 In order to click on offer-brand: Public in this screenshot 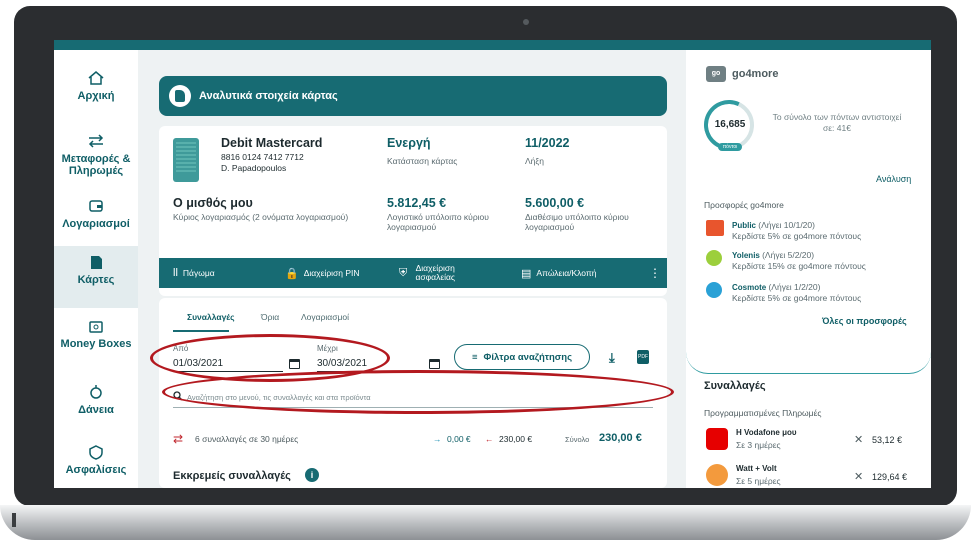, I will do `click(744, 225)`.